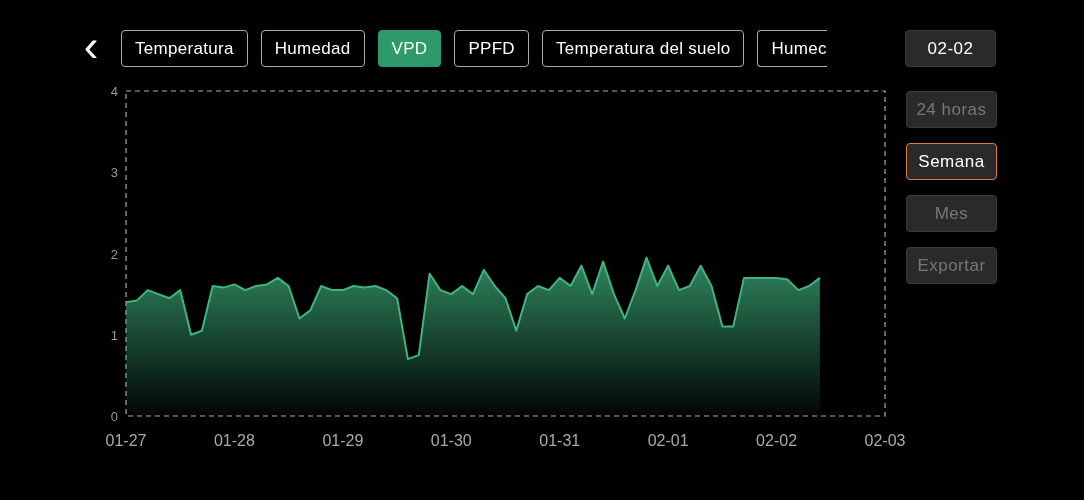  I want to click on x-tick-label: 01-27, so click(126, 440).